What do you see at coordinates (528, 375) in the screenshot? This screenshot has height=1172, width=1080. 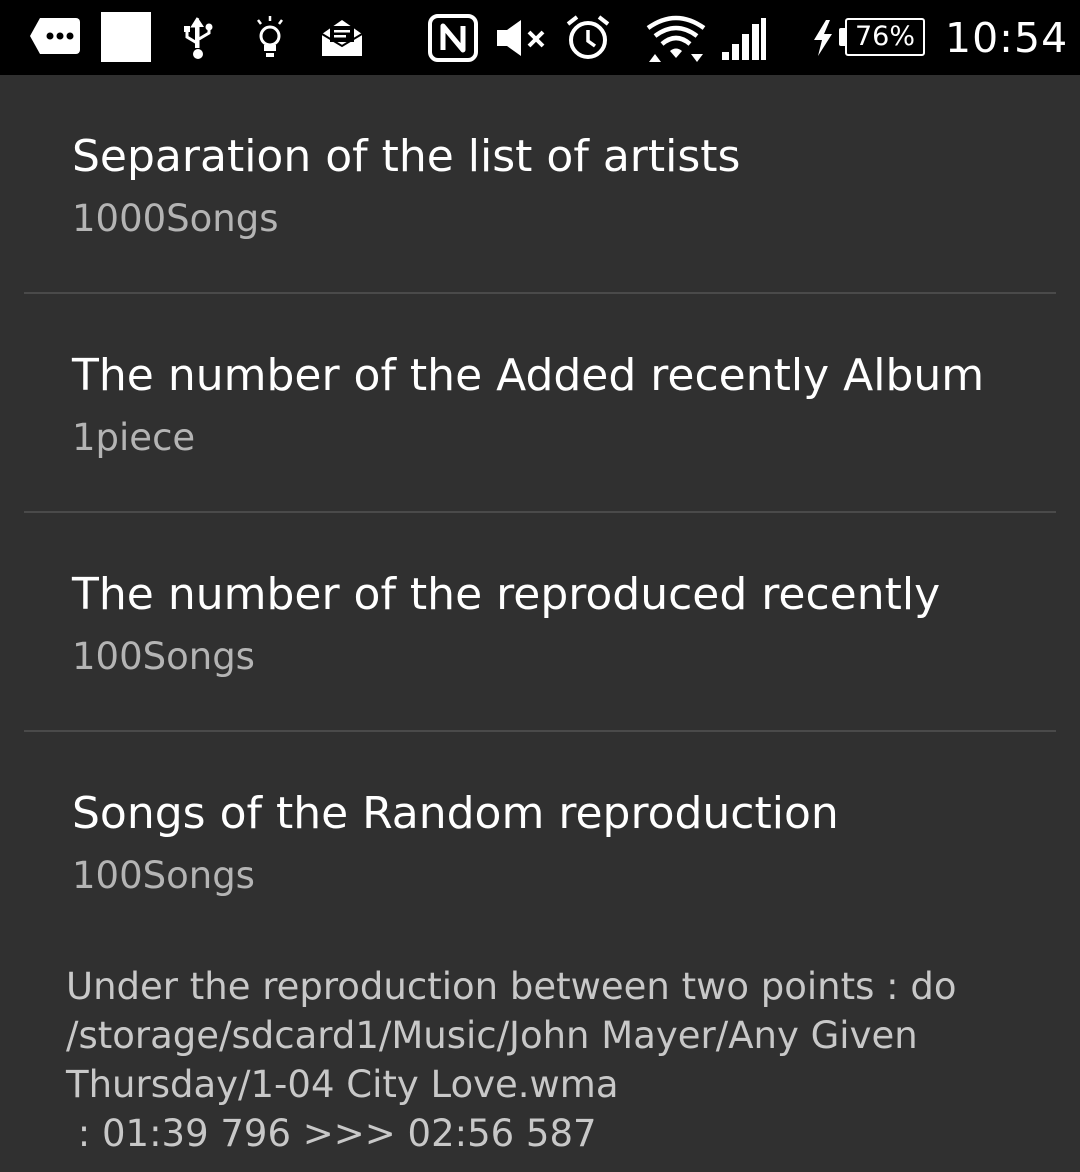 I see `setting-title: The number of the Added recently Album` at bounding box center [528, 375].